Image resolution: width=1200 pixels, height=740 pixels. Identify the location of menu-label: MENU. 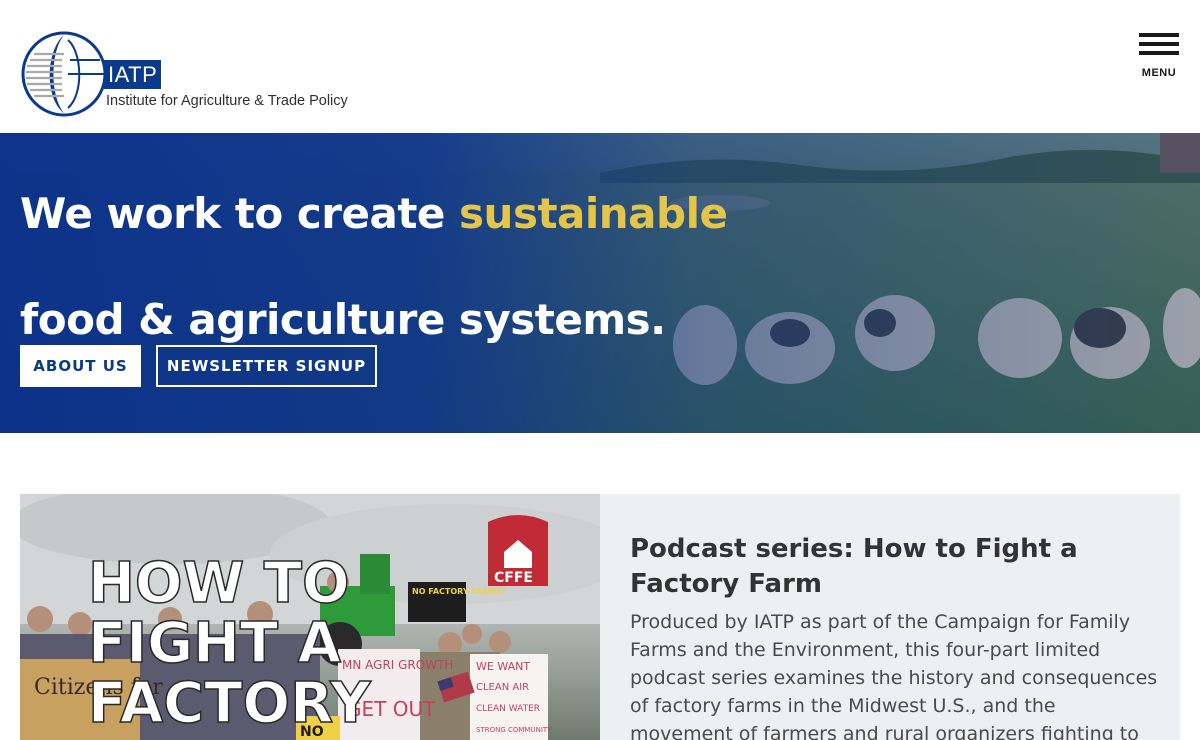
(1159, 73).